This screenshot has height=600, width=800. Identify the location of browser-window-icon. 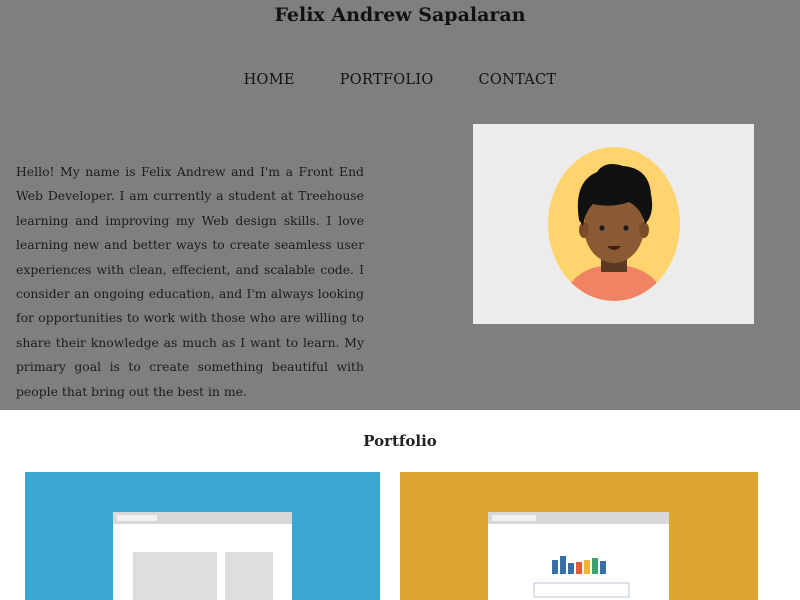
(202, 556).